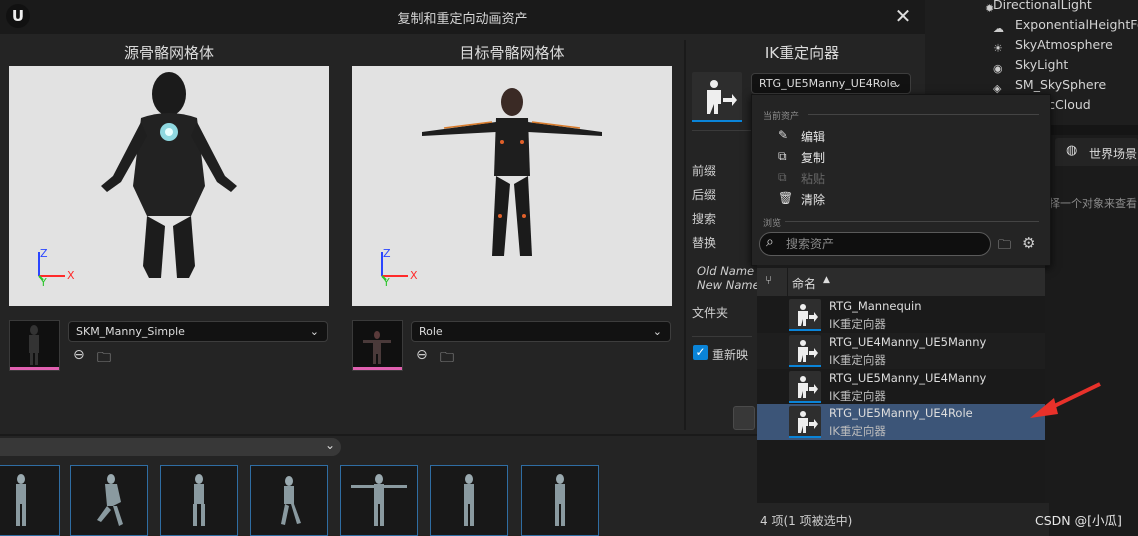  Describe the element at coordinates (781, 117) in the screenshot. I see `current-asset-section: 当前资产` at that location.